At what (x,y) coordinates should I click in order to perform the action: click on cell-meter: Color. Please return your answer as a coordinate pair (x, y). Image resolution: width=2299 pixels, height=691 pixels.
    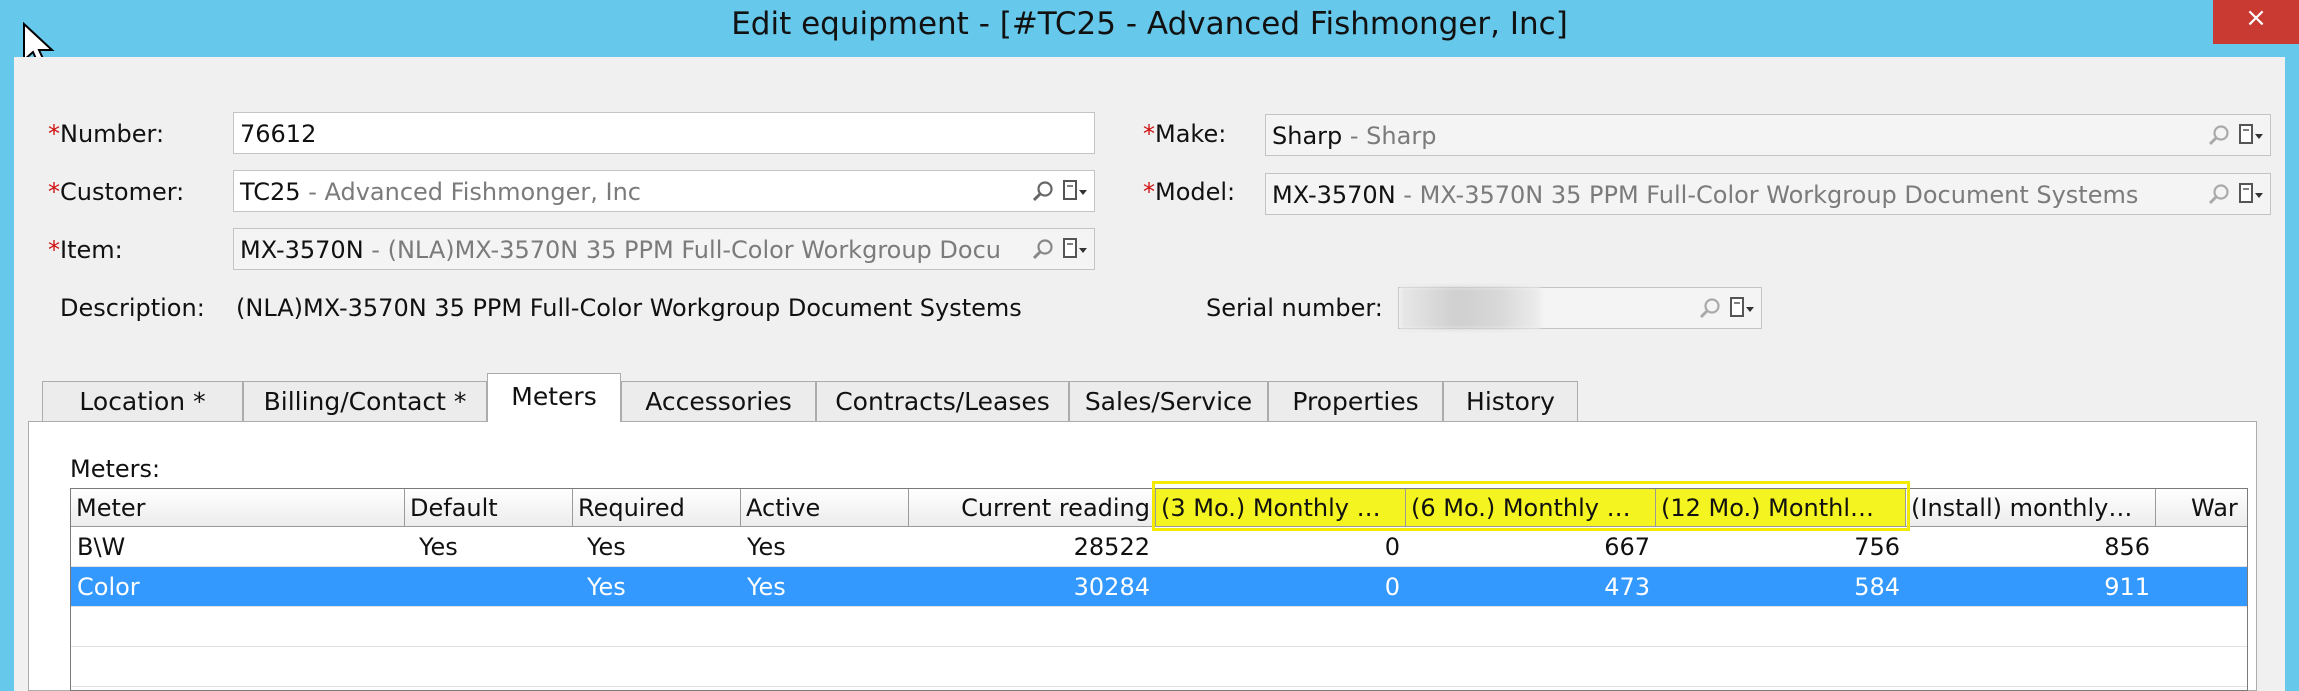
    Looking at the image, I should click on (108, 587).